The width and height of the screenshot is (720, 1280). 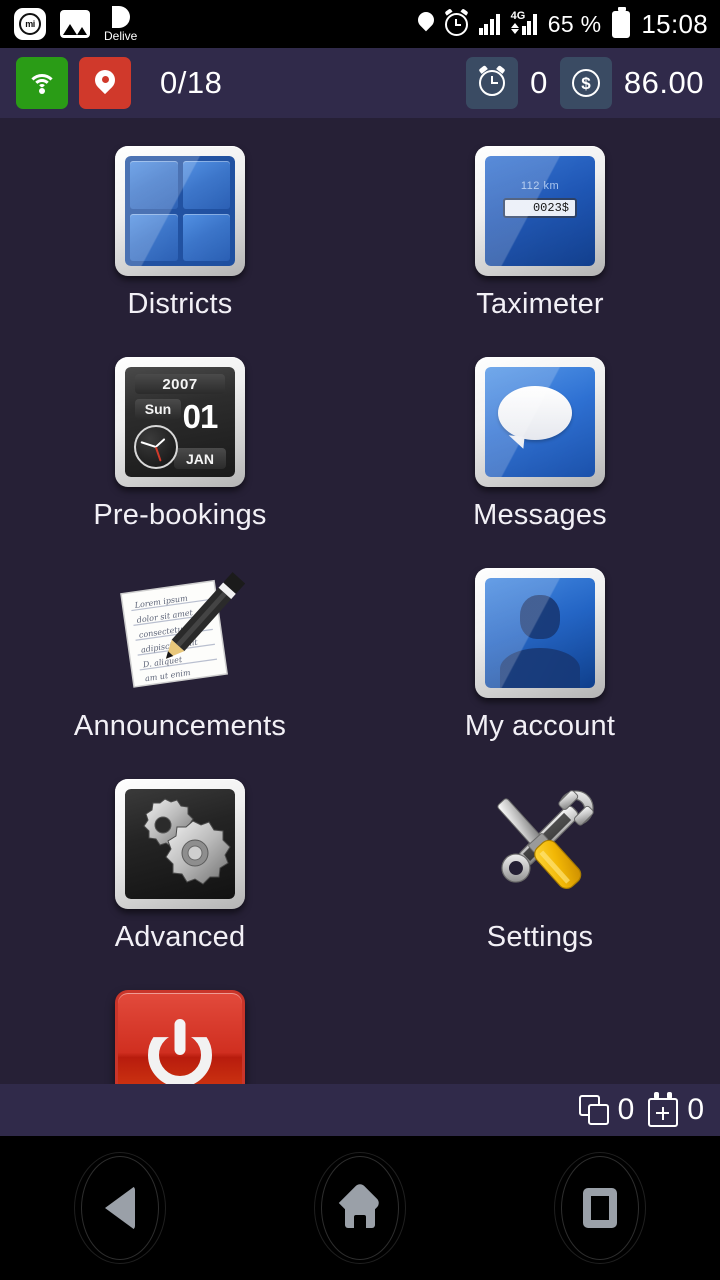 What do you see at coordinates (489, 24) in the screenshot?
I see `signal-bars-icon` at bounding box center [489, 24].